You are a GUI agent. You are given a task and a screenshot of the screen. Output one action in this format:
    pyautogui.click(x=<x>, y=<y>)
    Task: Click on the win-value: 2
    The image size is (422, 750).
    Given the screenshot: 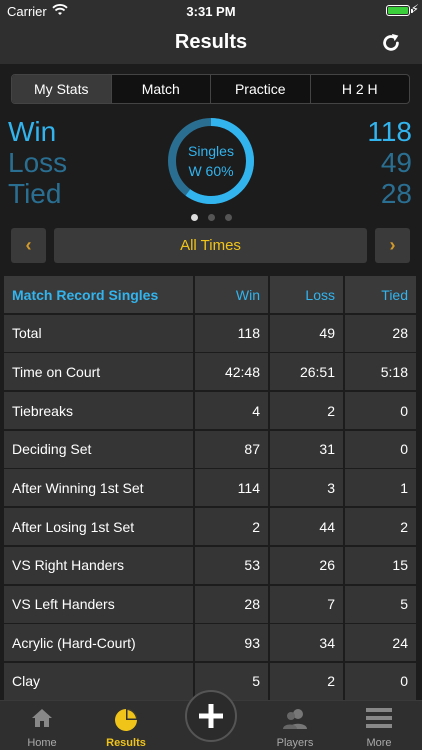 What is the action you would take?
    pyautogui.click(x=231, y=527)
    